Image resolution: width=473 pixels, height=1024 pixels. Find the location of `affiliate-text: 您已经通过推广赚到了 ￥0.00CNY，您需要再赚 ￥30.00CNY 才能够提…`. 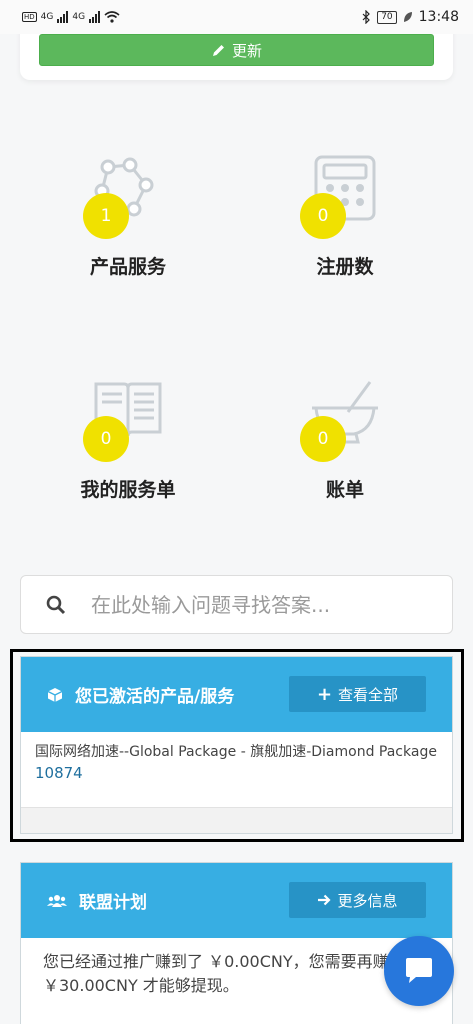

affiliate-text: 您已经通过推广赚到了 ￥0.00CNY，您需要再赚 ￥30.00CNY 才能够提… is located at coordinates (216, 973).